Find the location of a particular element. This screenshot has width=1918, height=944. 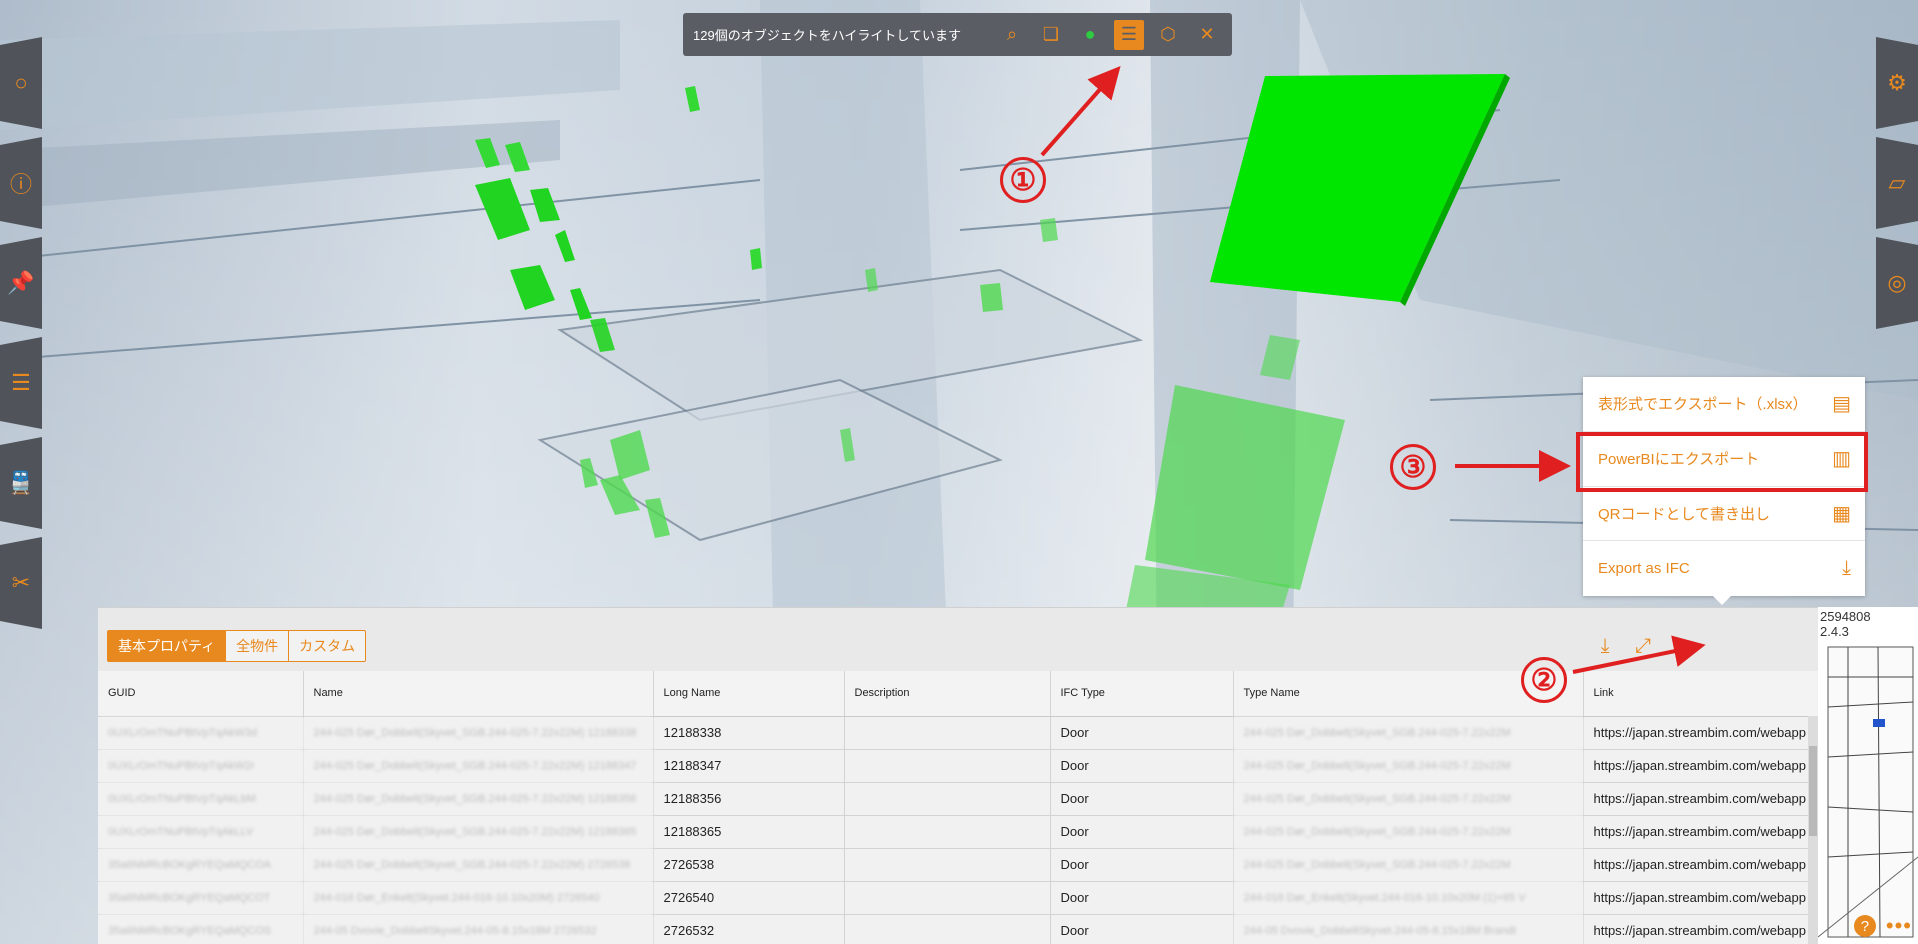

tag-icon: ▱ is located at coordinates (1897, 183).